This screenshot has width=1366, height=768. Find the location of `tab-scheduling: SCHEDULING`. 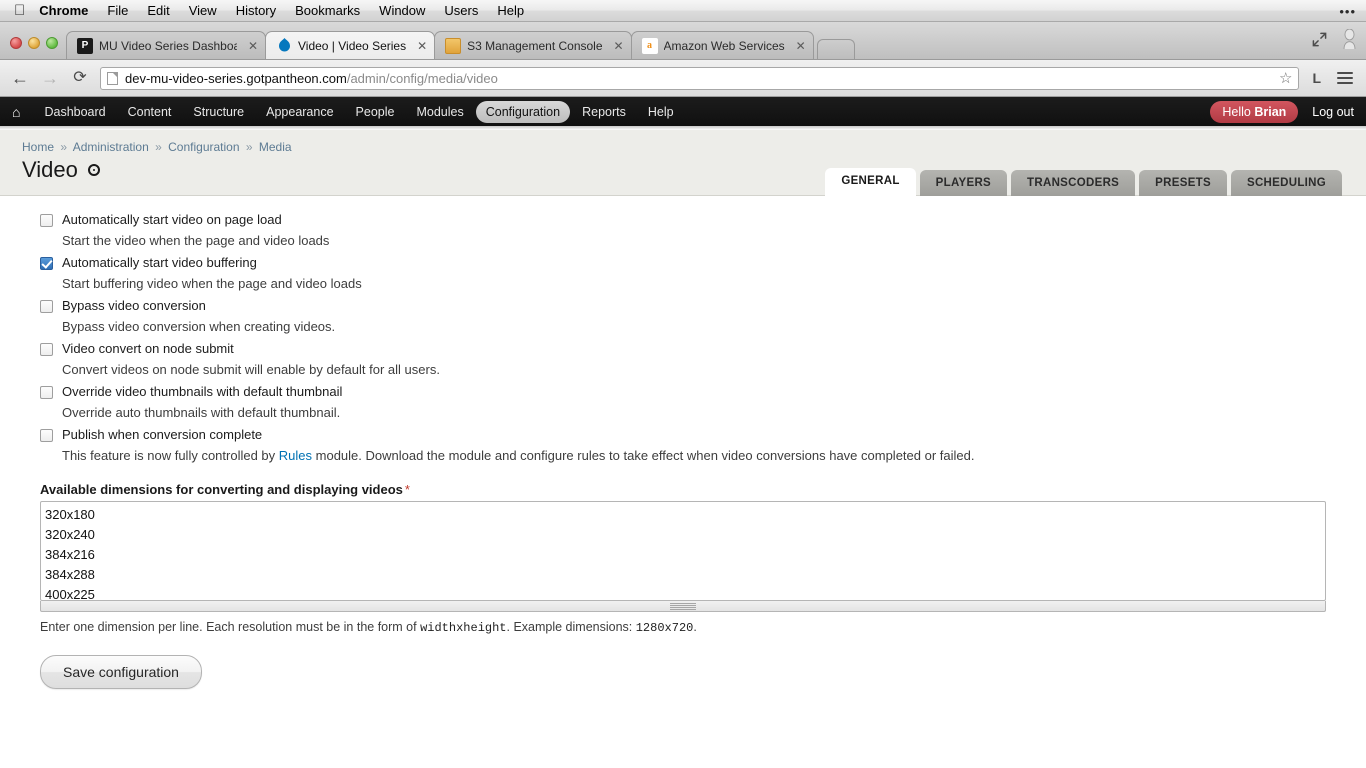

tab-scheduling: SCHEDULING is located at coordinates (1286, 182).